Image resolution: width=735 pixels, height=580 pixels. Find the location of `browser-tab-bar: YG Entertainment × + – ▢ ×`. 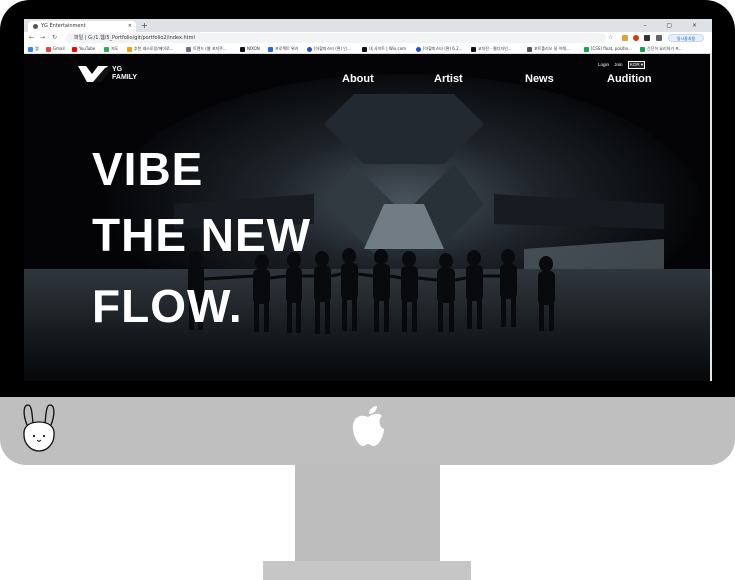

browser-tab-bar: YG Entertainment × + – ▢ × is located at coordinates (368, 25).